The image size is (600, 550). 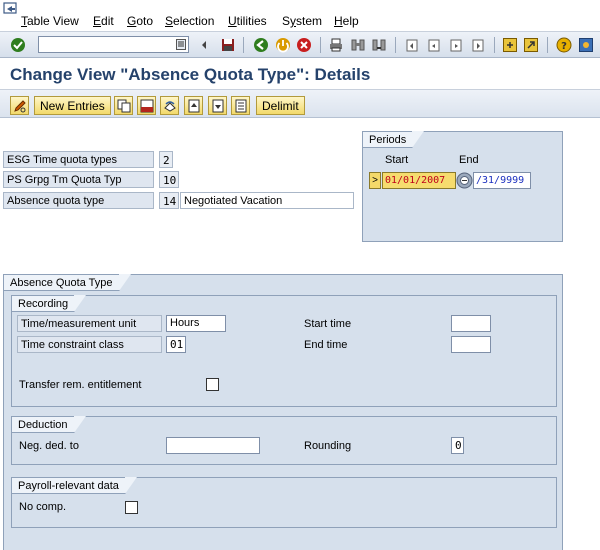 What do you see at coordinates (456, 45) in the screenshot?
I see `next-page-icon` at bounding box center [456, 45].